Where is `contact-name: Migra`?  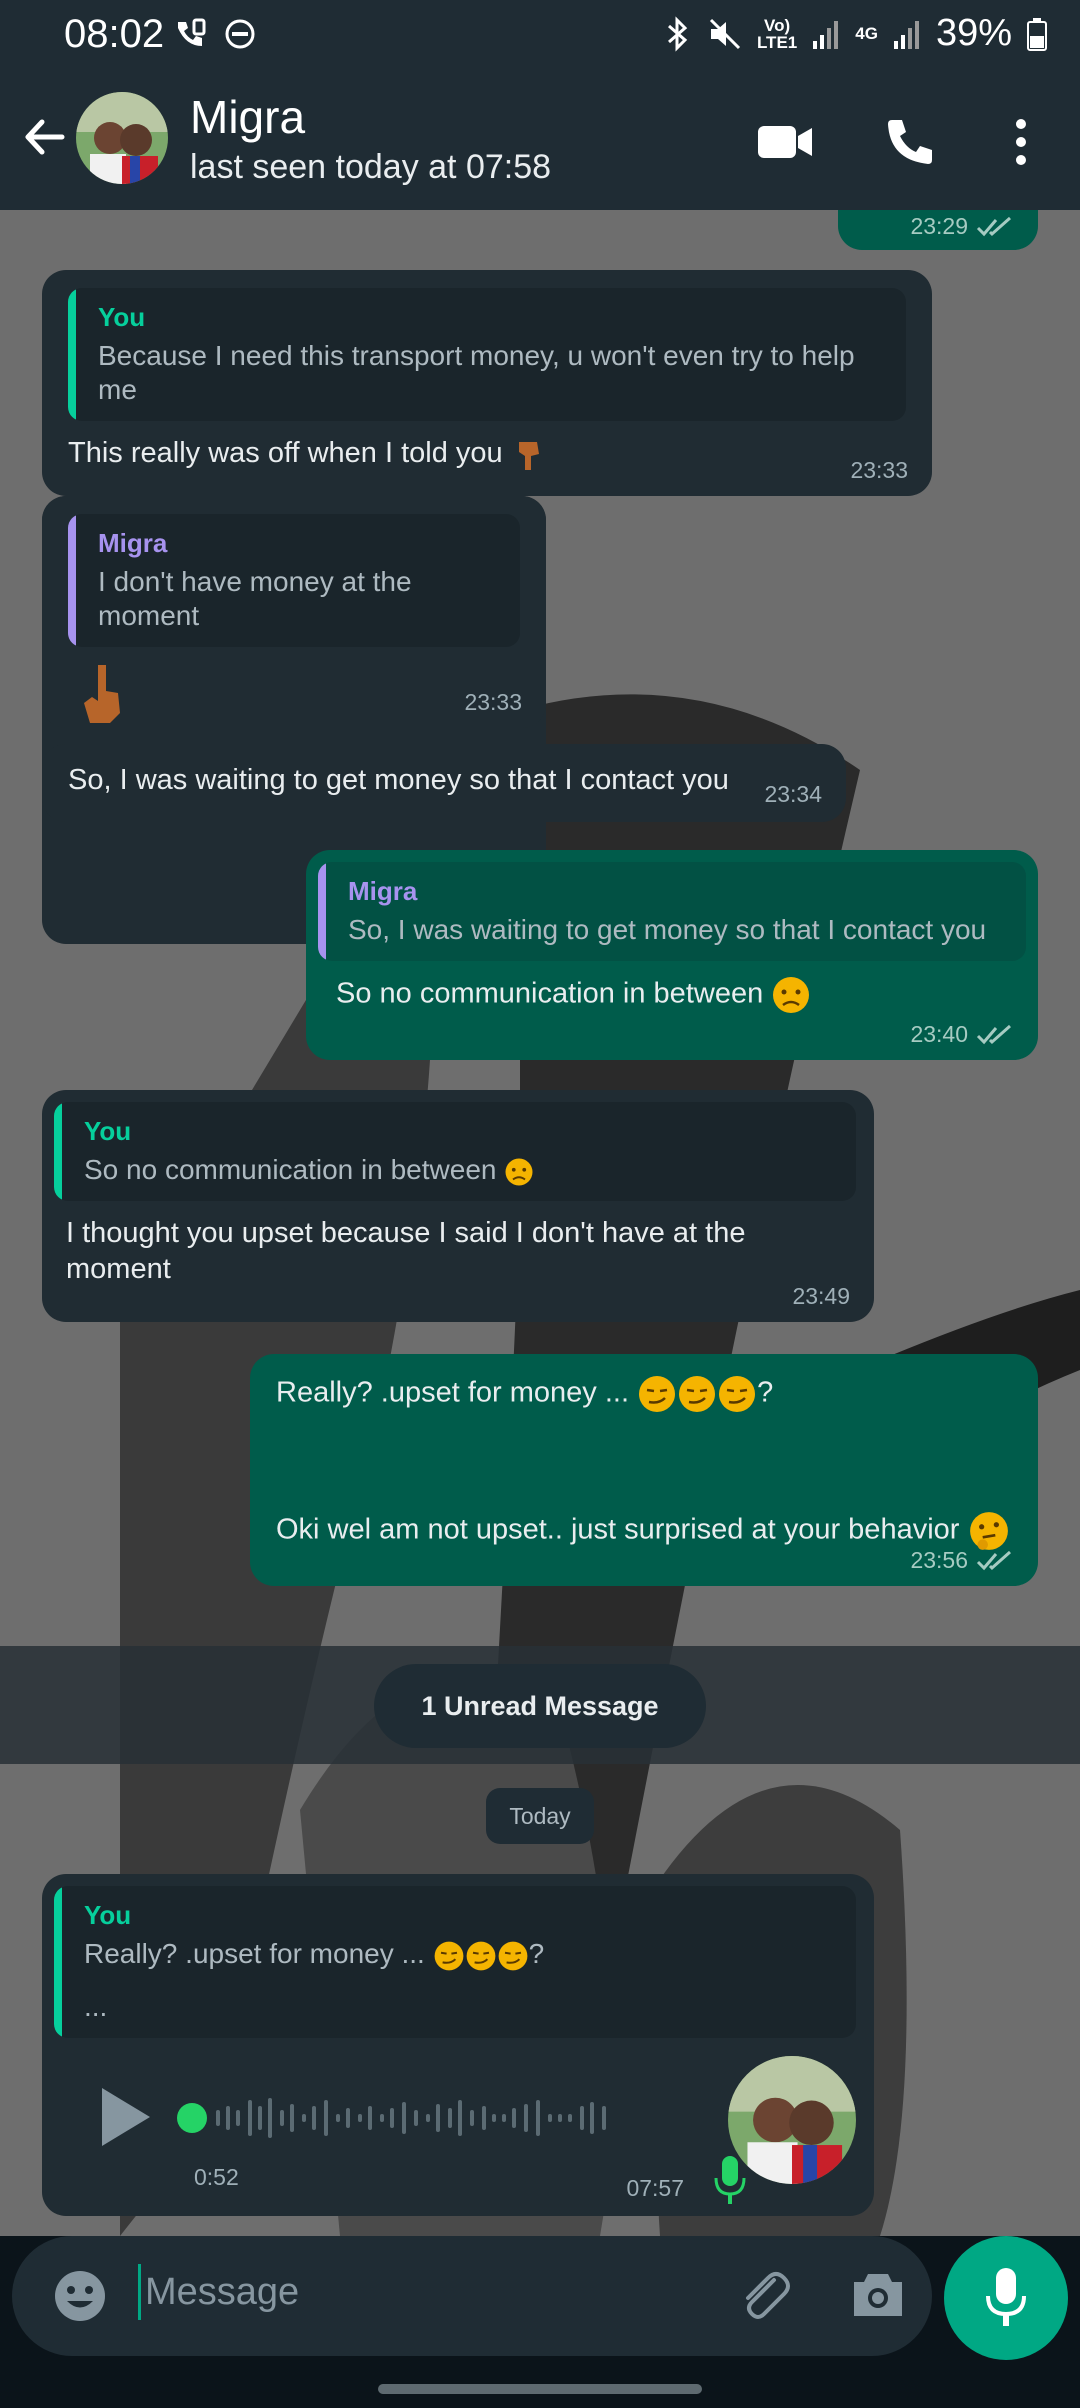 contact-name: Migra is located at coordinates (247, 117).